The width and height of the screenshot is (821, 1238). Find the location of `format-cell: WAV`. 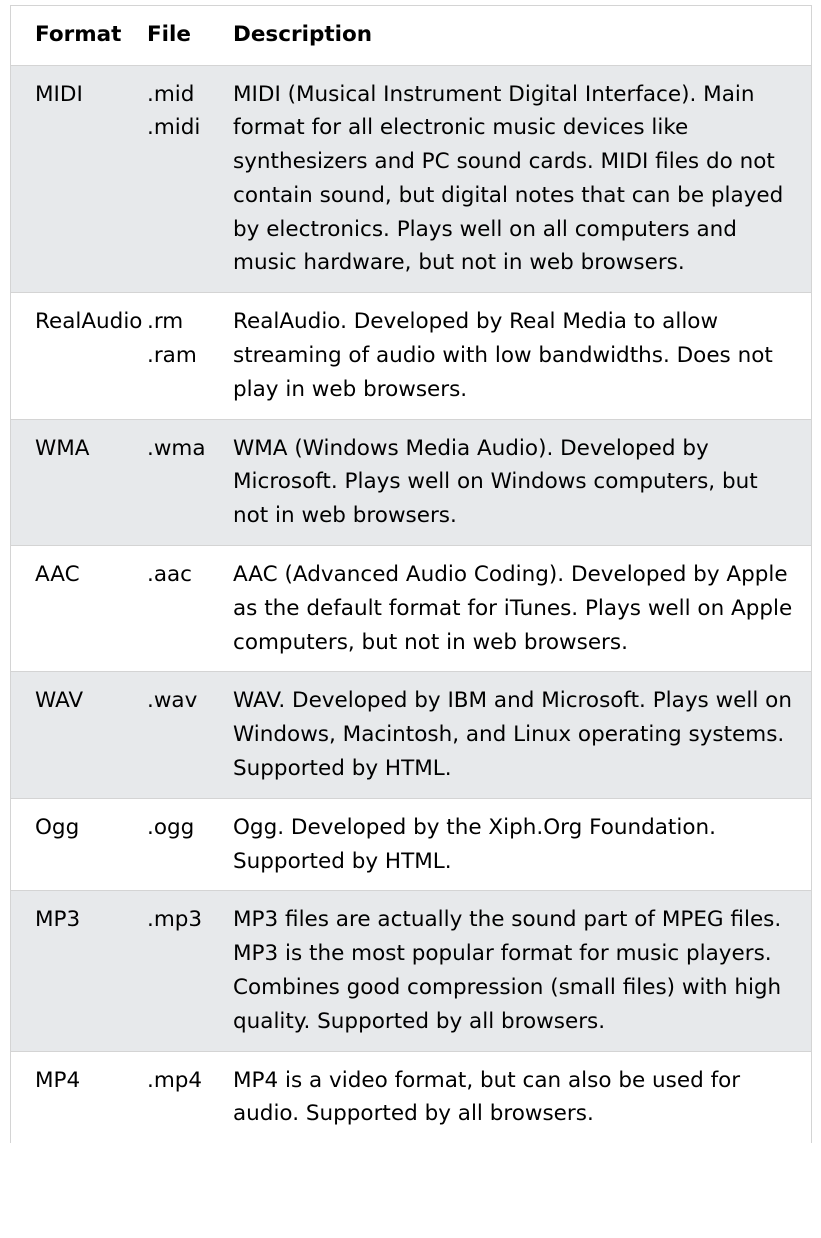

format-cell: WAV is located at coordinates (59, 701).